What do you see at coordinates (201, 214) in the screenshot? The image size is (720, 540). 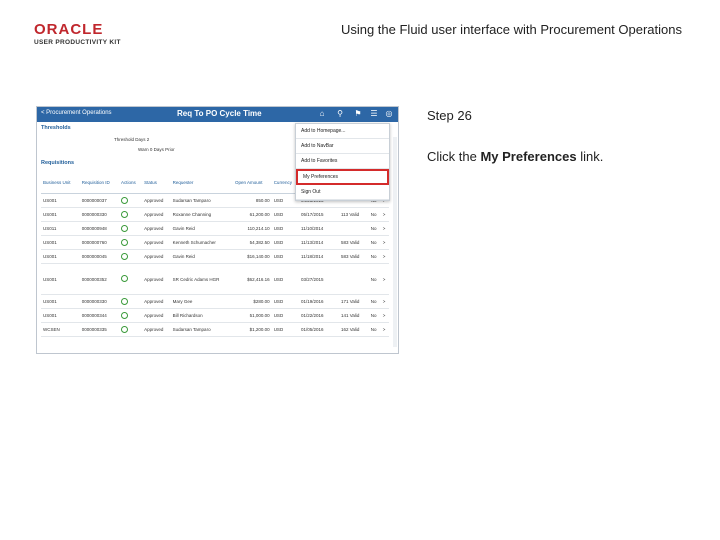 I see `cell-req: Roxanne Channing` at bounding box center [201, 214].